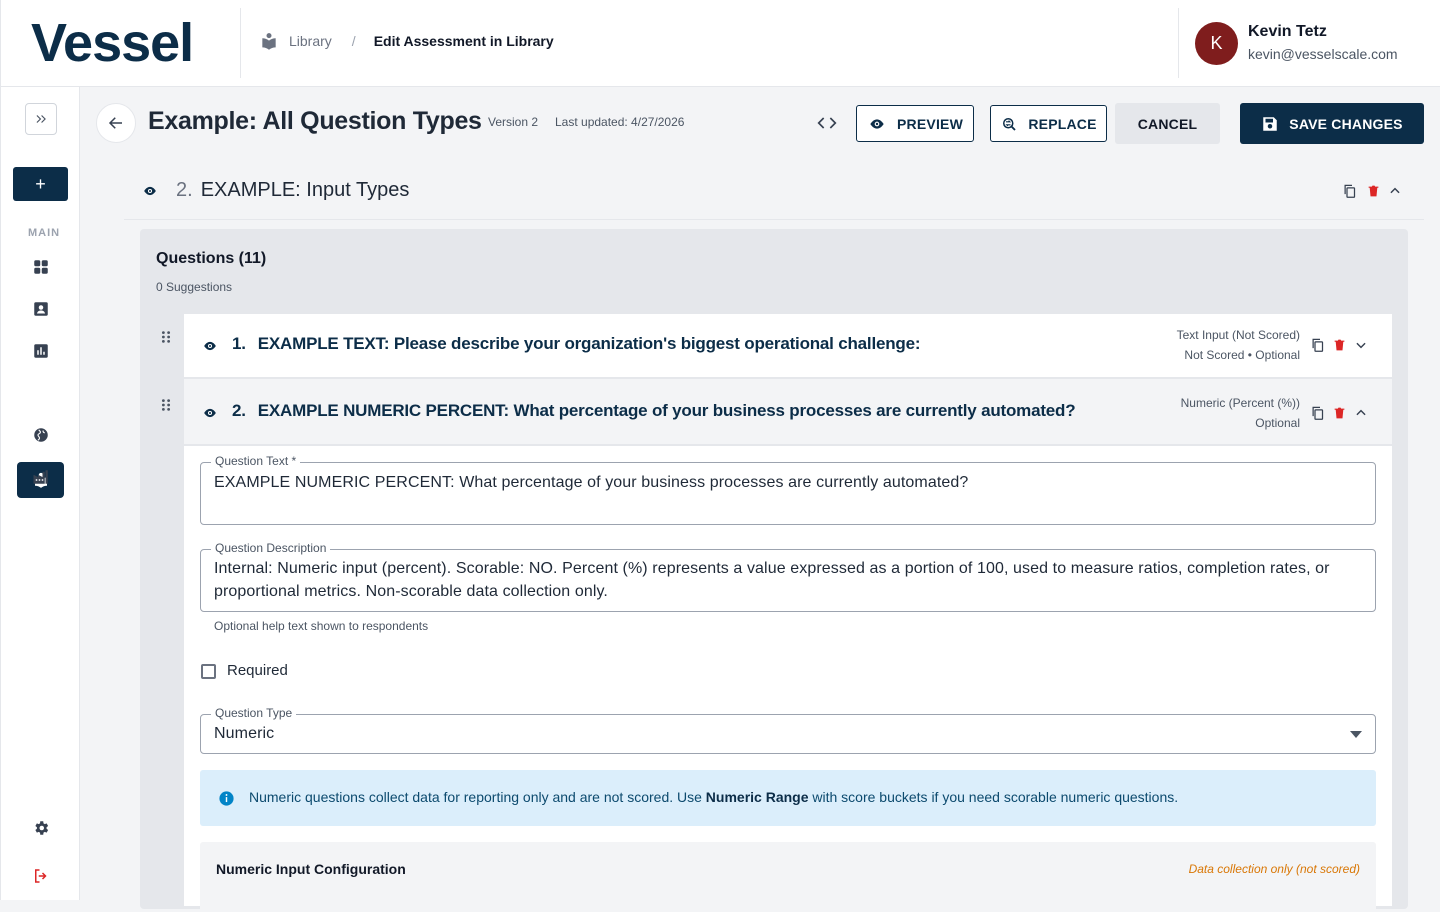  Describe the element at coordinates (184, 190) in the screenshot. I see `section-number: 2.` at that location.